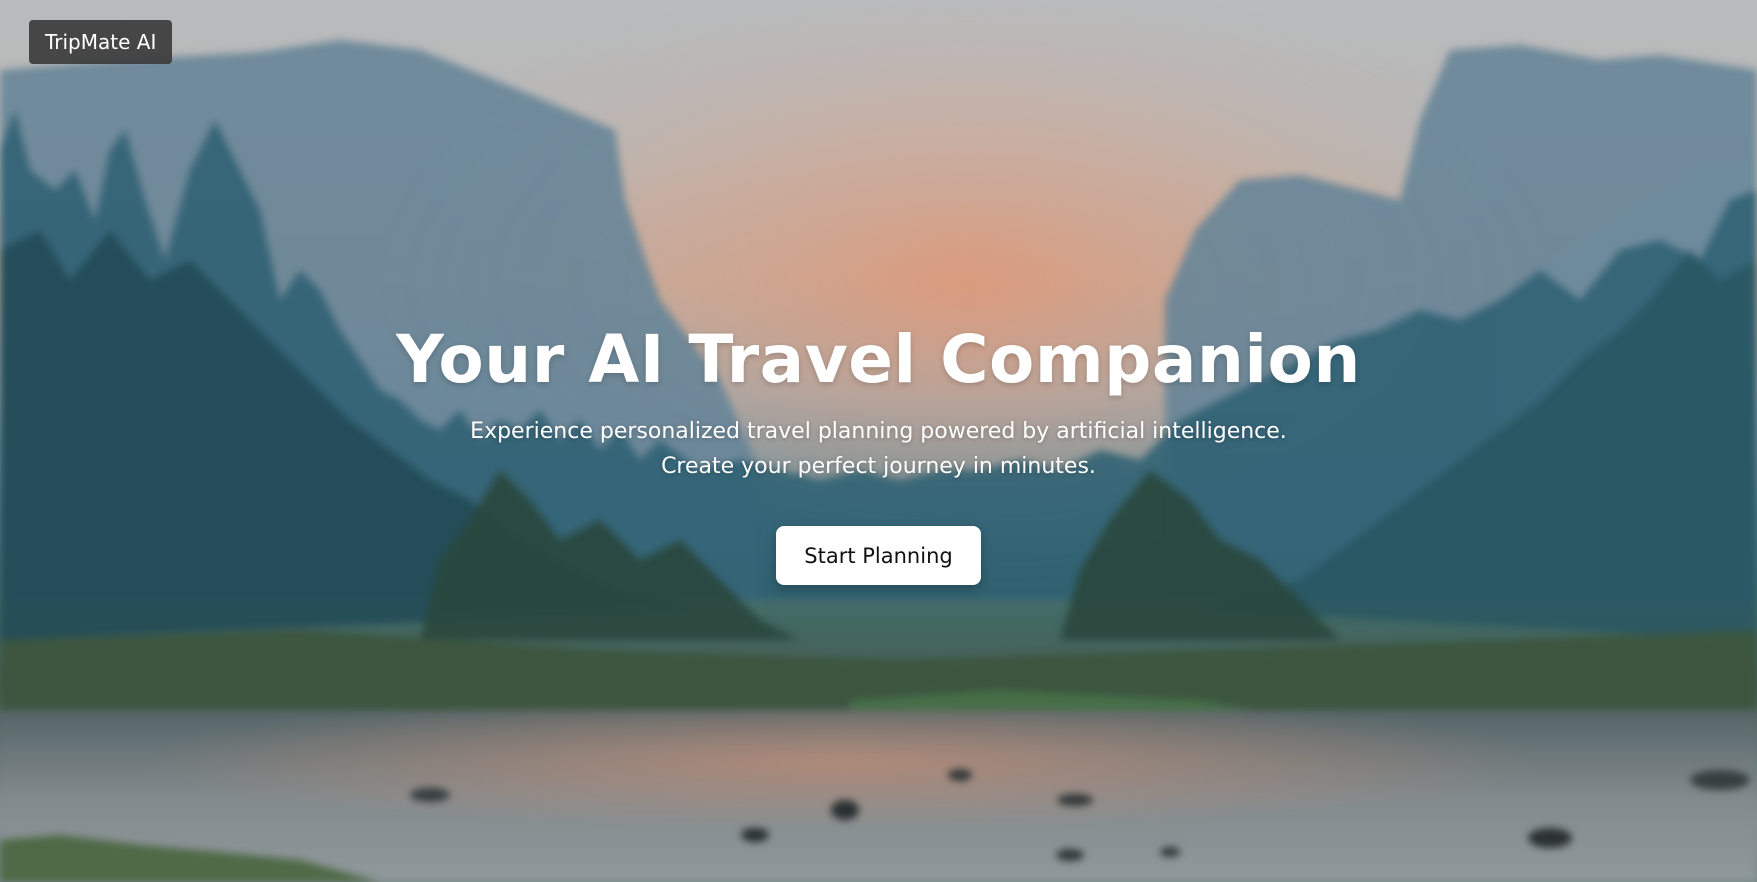 This screenshot has width=1757, height=882. Describe the element at coordinates (878, 555) in the screenshot. I see `start-planning-button: Start Planning` at that location.